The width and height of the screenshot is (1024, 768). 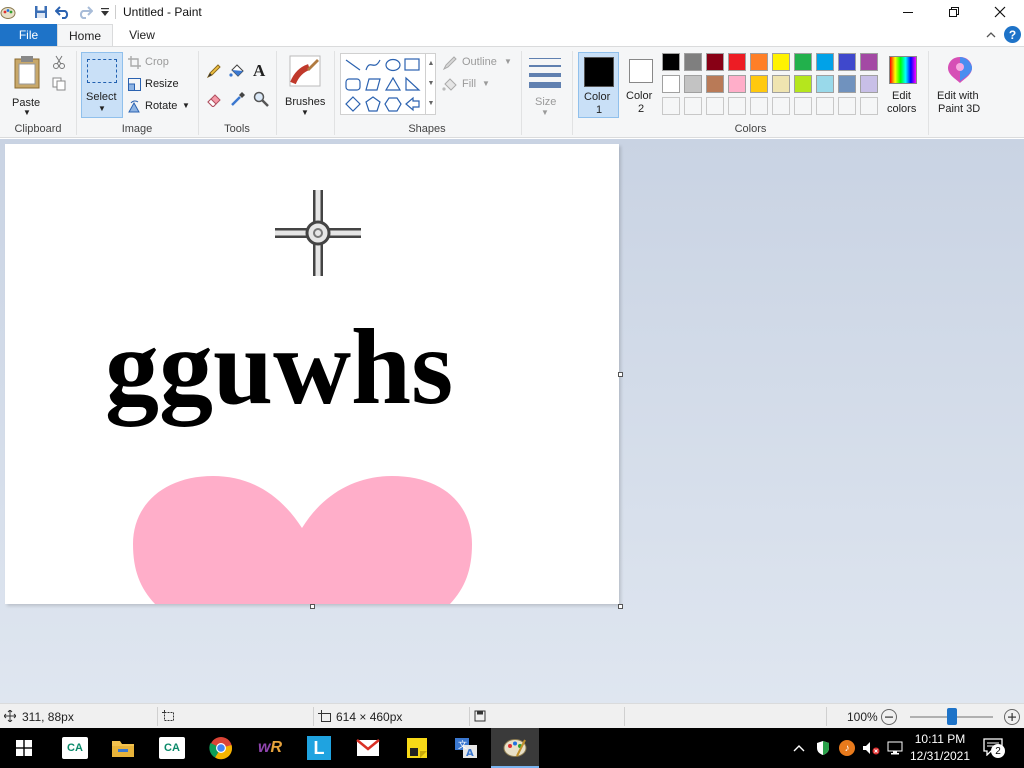 I want to click on color-picker-icon, so click(x=238, y=99).